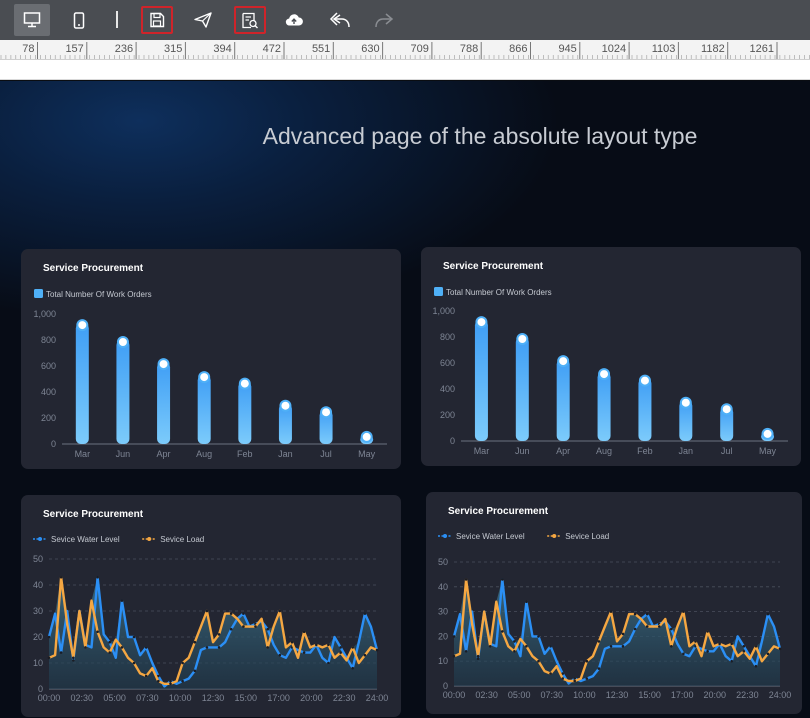 The width and height of the screenshot is (810, 718). What do you see at coordinates (469, 49) in the screenshot?
I see `ruler-label: 788` at bounding box center [469, 49].